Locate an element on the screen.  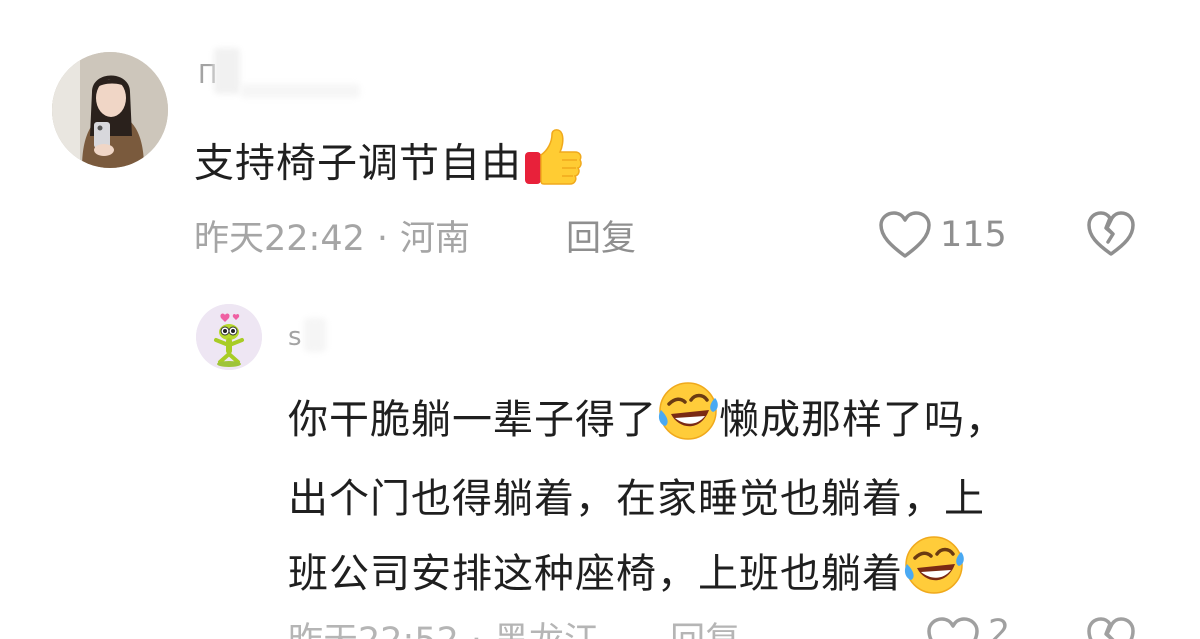
reply-username: s is located at coordinates (295, 337).